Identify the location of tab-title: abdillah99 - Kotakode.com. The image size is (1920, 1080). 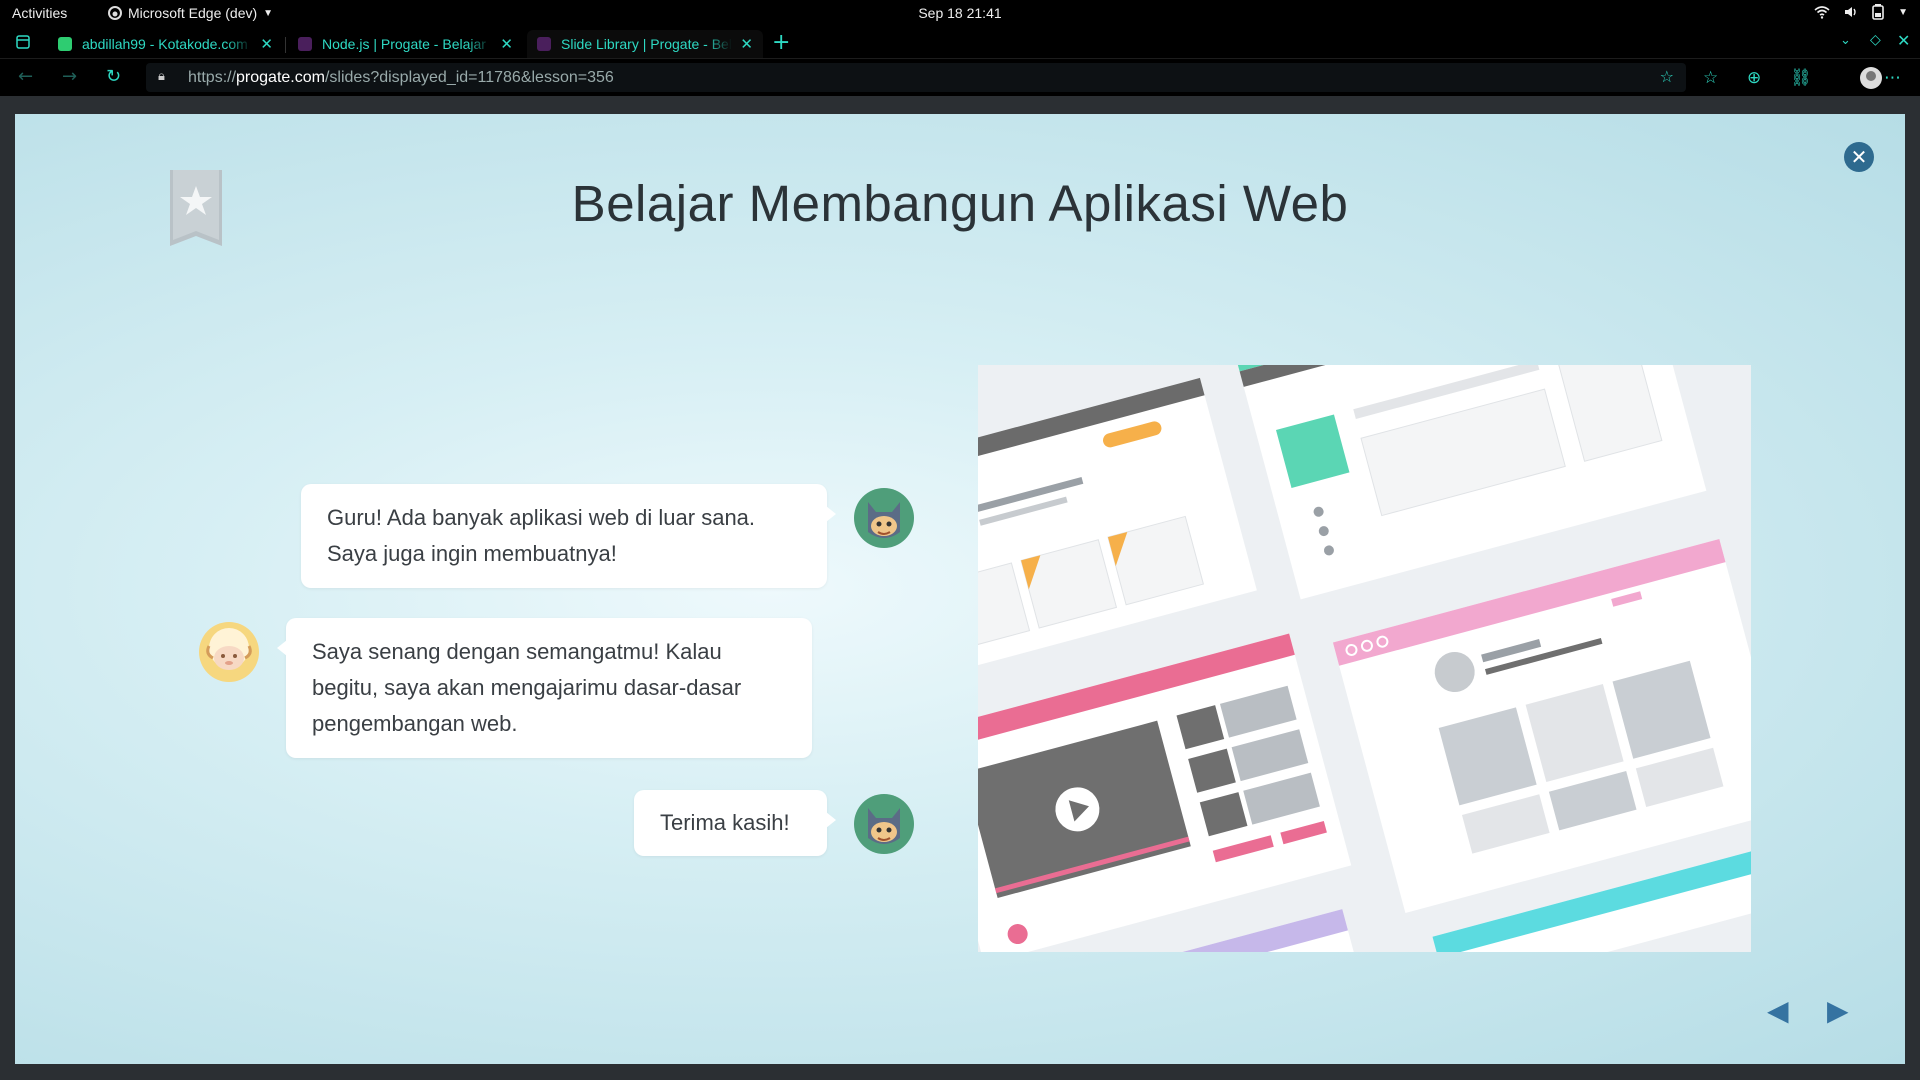
(165, 44).